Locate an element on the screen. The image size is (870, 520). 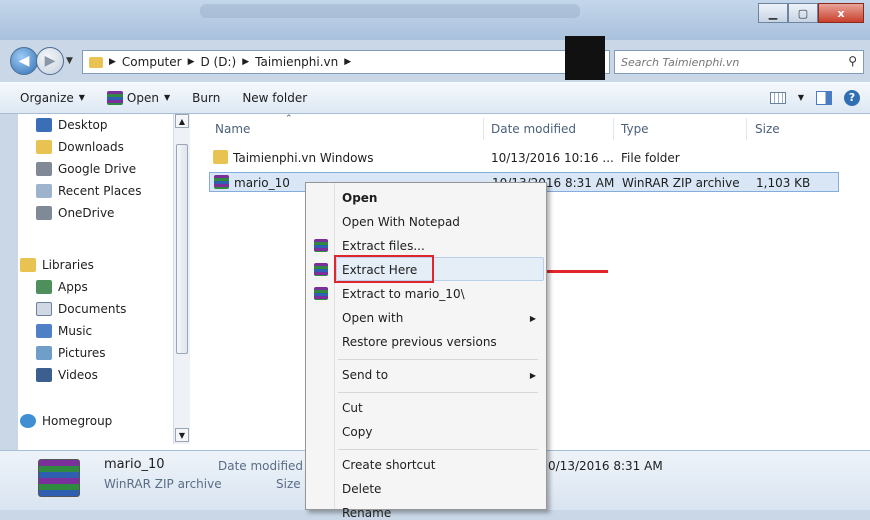
menu-item-send-to: Send to is located at coordinates (365, 375).